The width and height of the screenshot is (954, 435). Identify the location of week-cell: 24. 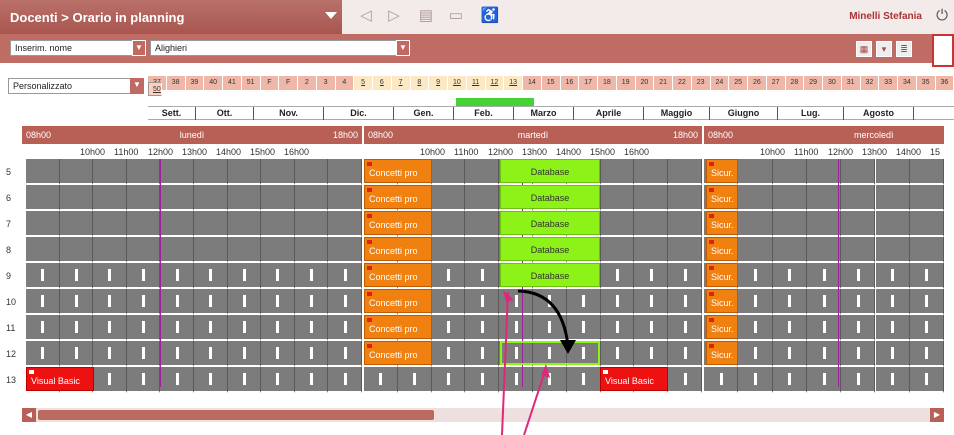
(720, 83).